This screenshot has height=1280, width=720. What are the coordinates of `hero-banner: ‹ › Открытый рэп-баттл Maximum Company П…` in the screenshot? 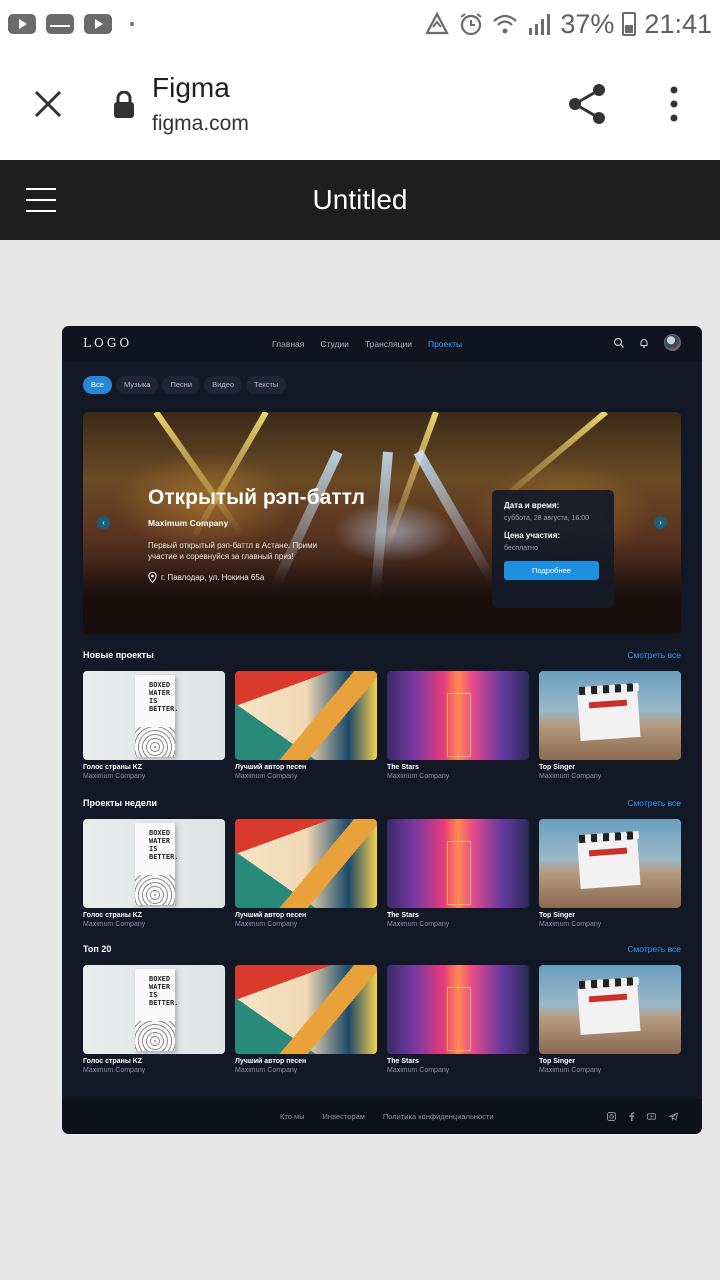 It's located at (382, 523).